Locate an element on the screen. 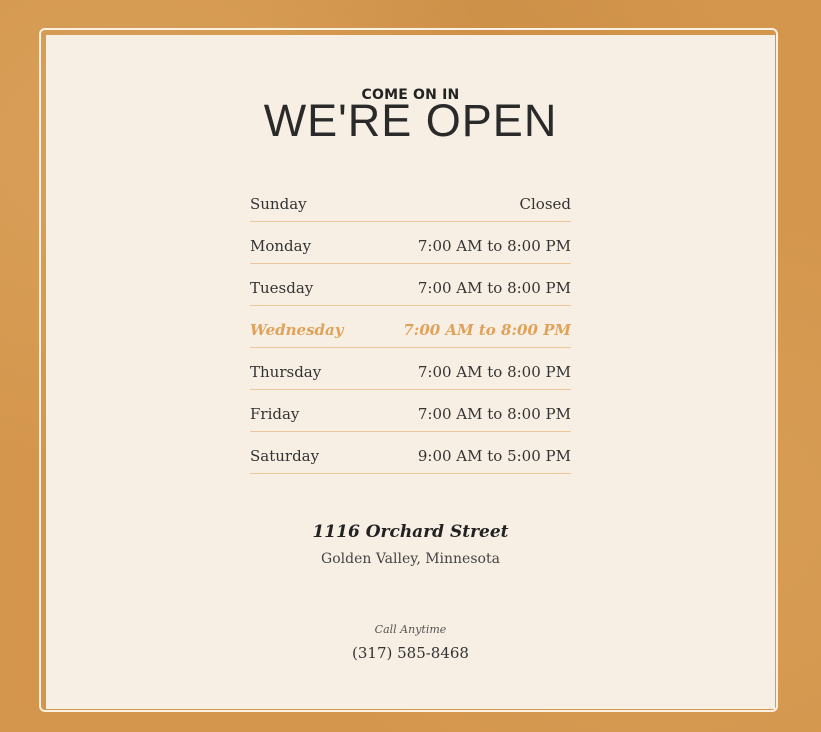 The width and height of the screenshot is (821, 732). hours-row-tuesday: Tuesday 7:00 AM to 8:00 PM is located at coordinates (410, 285).